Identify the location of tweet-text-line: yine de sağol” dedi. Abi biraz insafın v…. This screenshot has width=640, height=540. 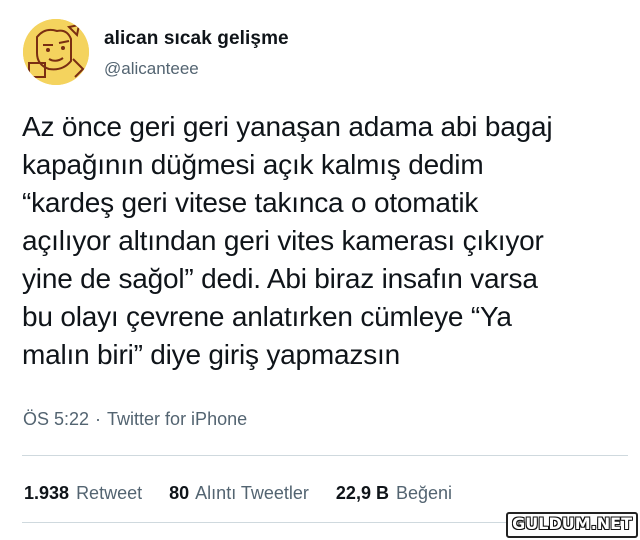
(280, 278).